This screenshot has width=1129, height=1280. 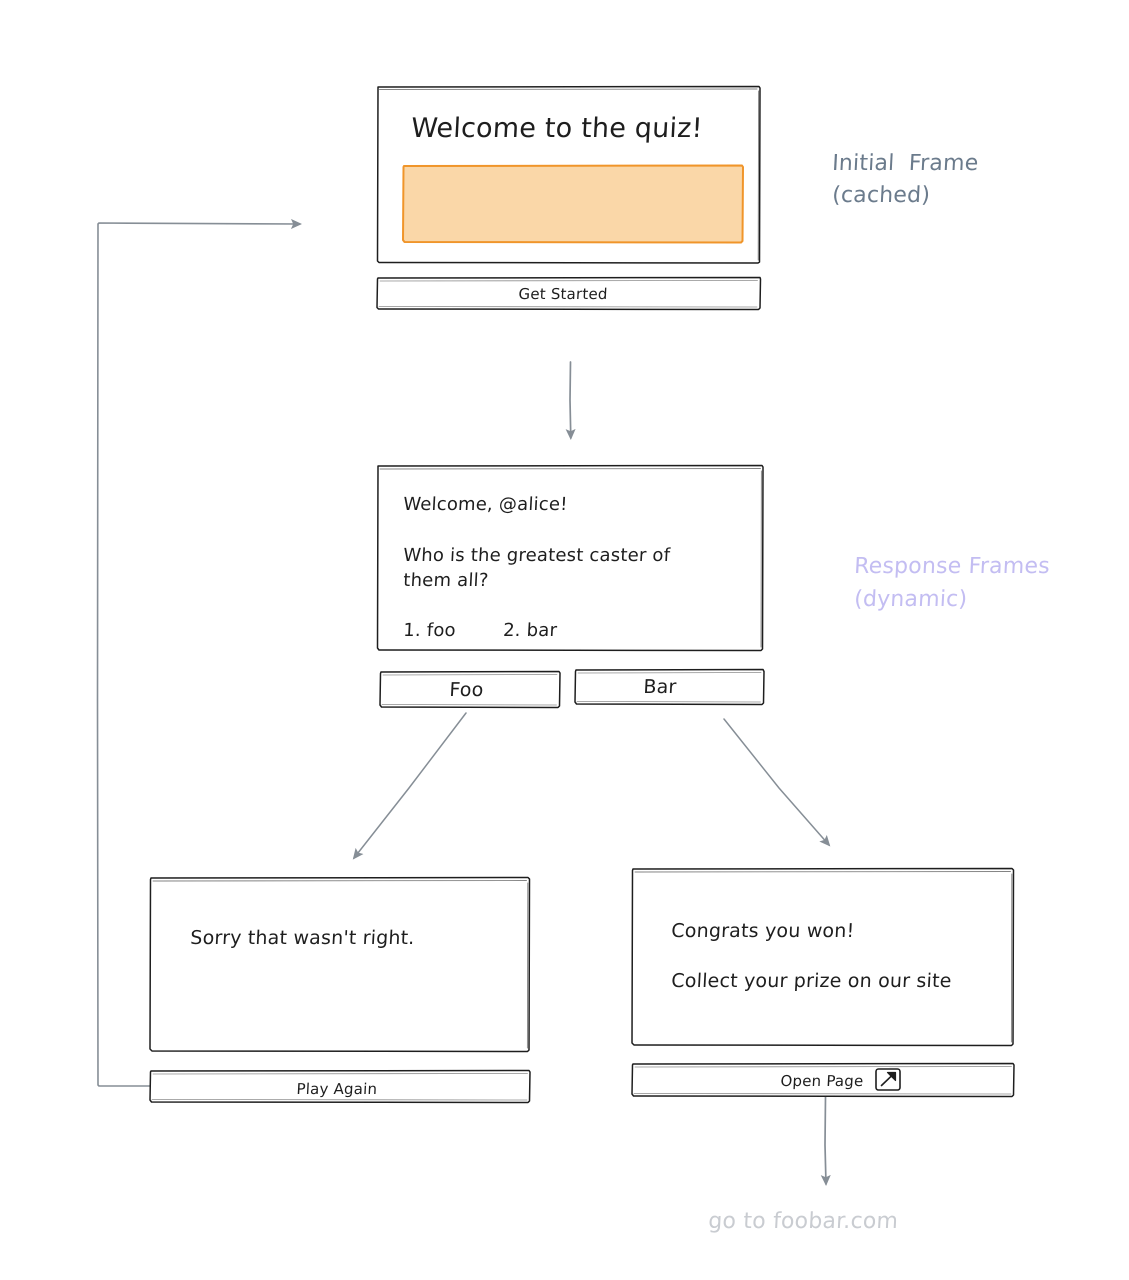 What do you see at coordinates (888, 1079) in the screenshot?
I see `external-link-icon` at bounding box center [888, 1079].